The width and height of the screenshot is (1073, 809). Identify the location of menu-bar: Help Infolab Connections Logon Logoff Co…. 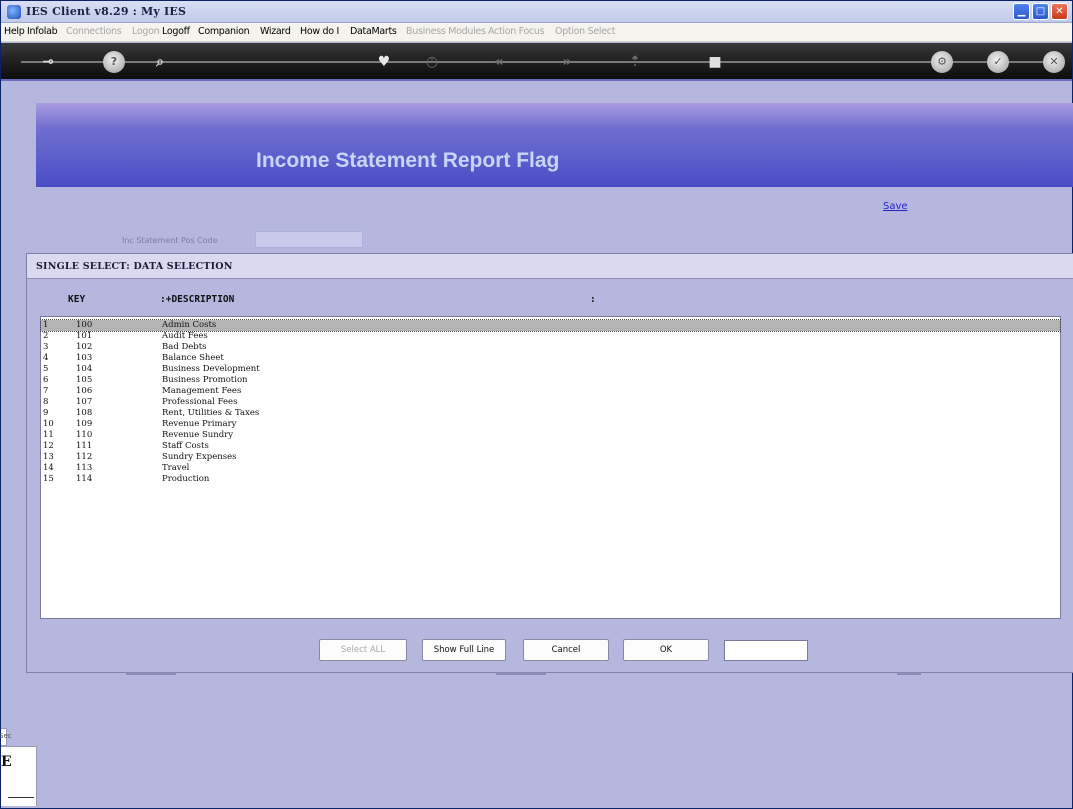
(536, 32).